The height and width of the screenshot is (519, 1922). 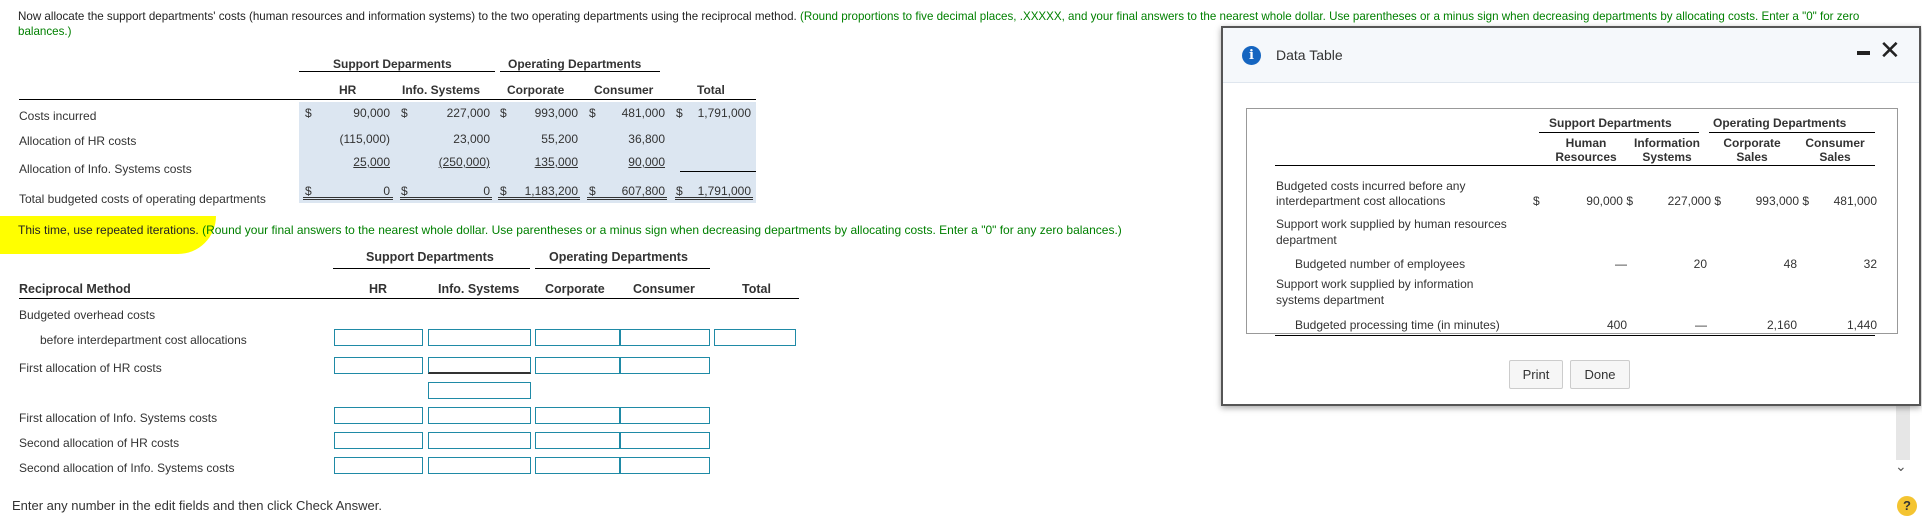 I want to click on info-icon: i, so click(x=1251, y=55).